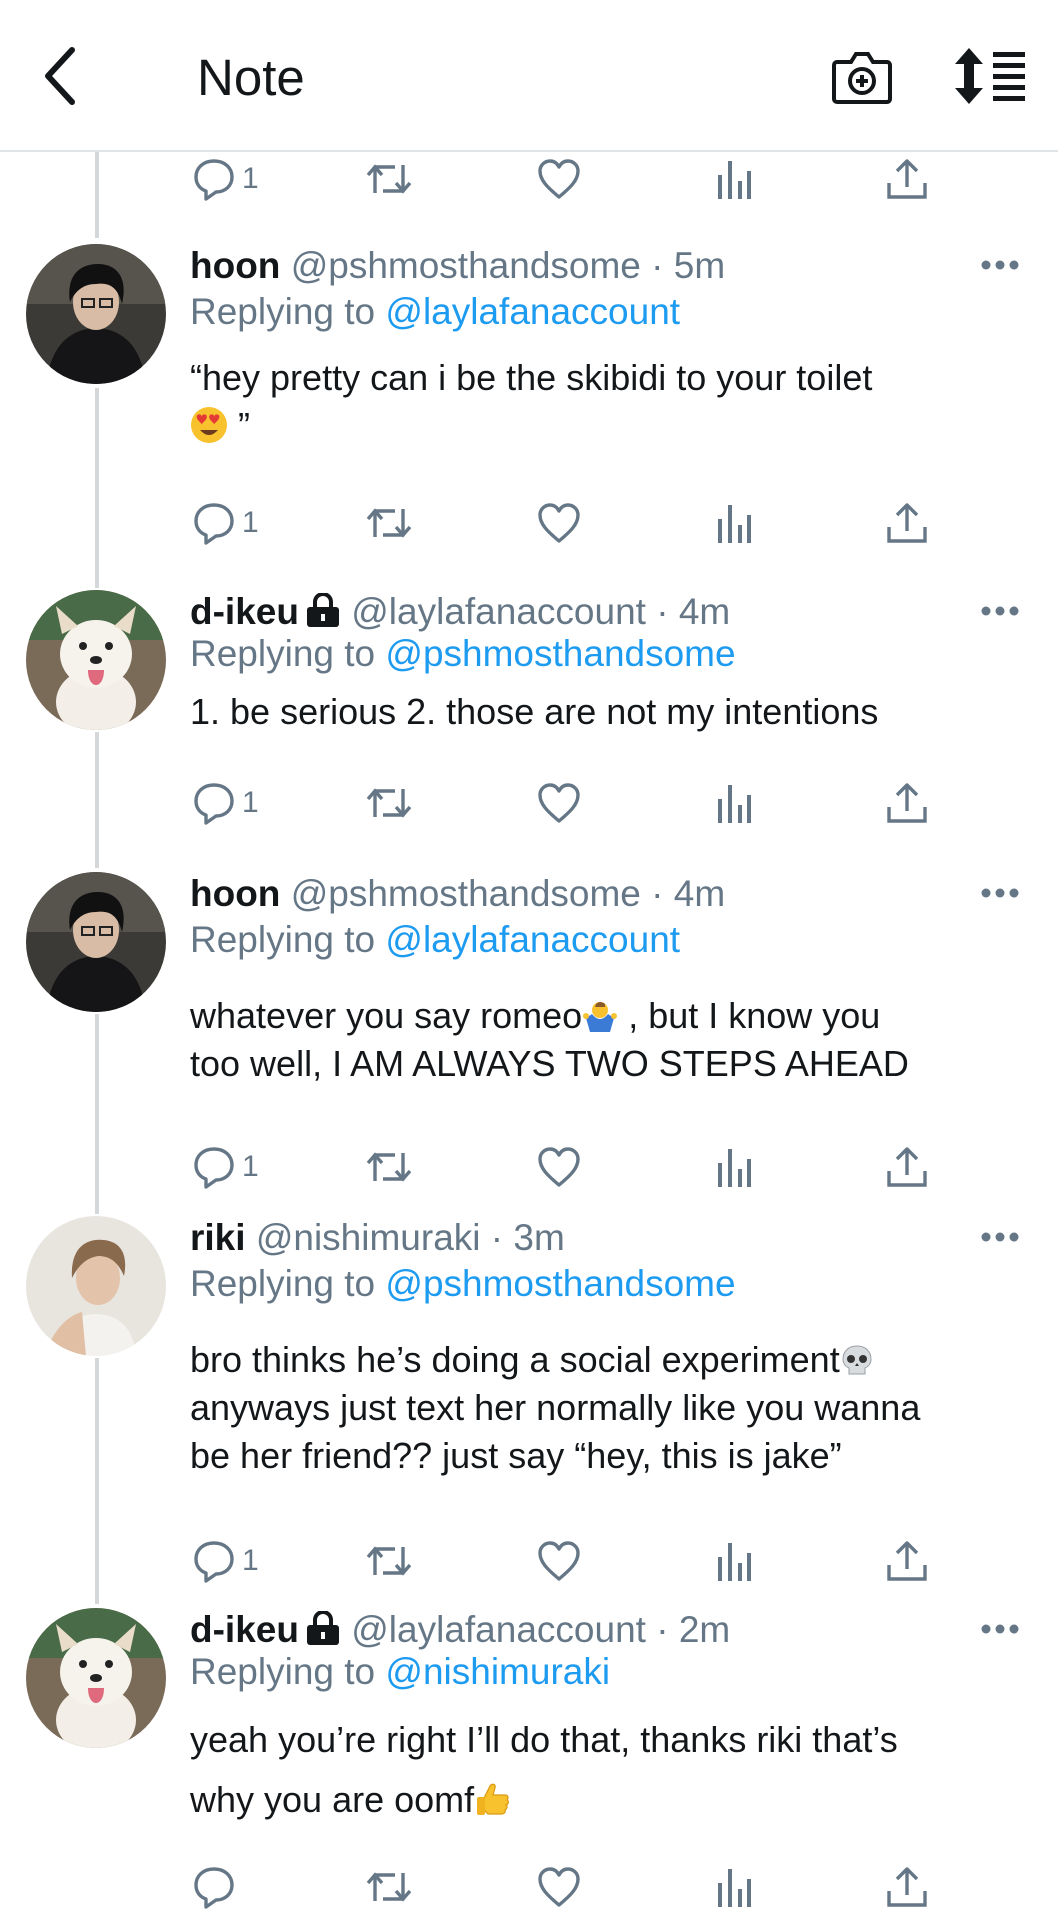 The width and height of the screenshot is (1058, 1920). I want to click on replying-to: Replying to @nishimuraki, so click(400, 1672).